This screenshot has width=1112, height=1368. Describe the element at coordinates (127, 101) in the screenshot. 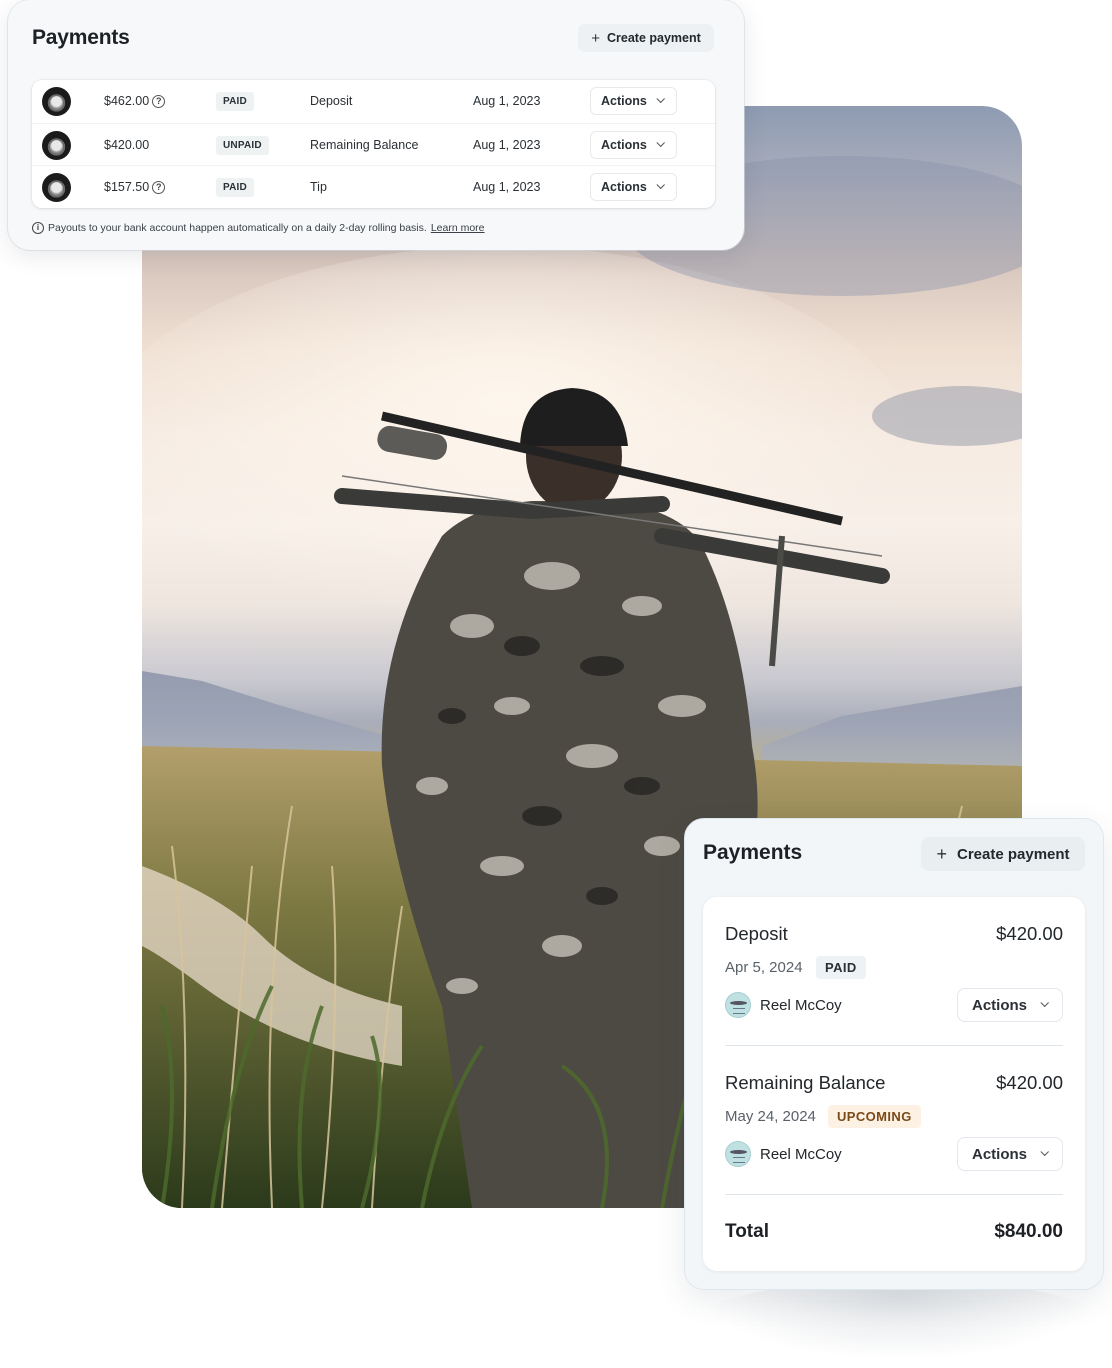

I see `amount-value: $462.00` at that location.